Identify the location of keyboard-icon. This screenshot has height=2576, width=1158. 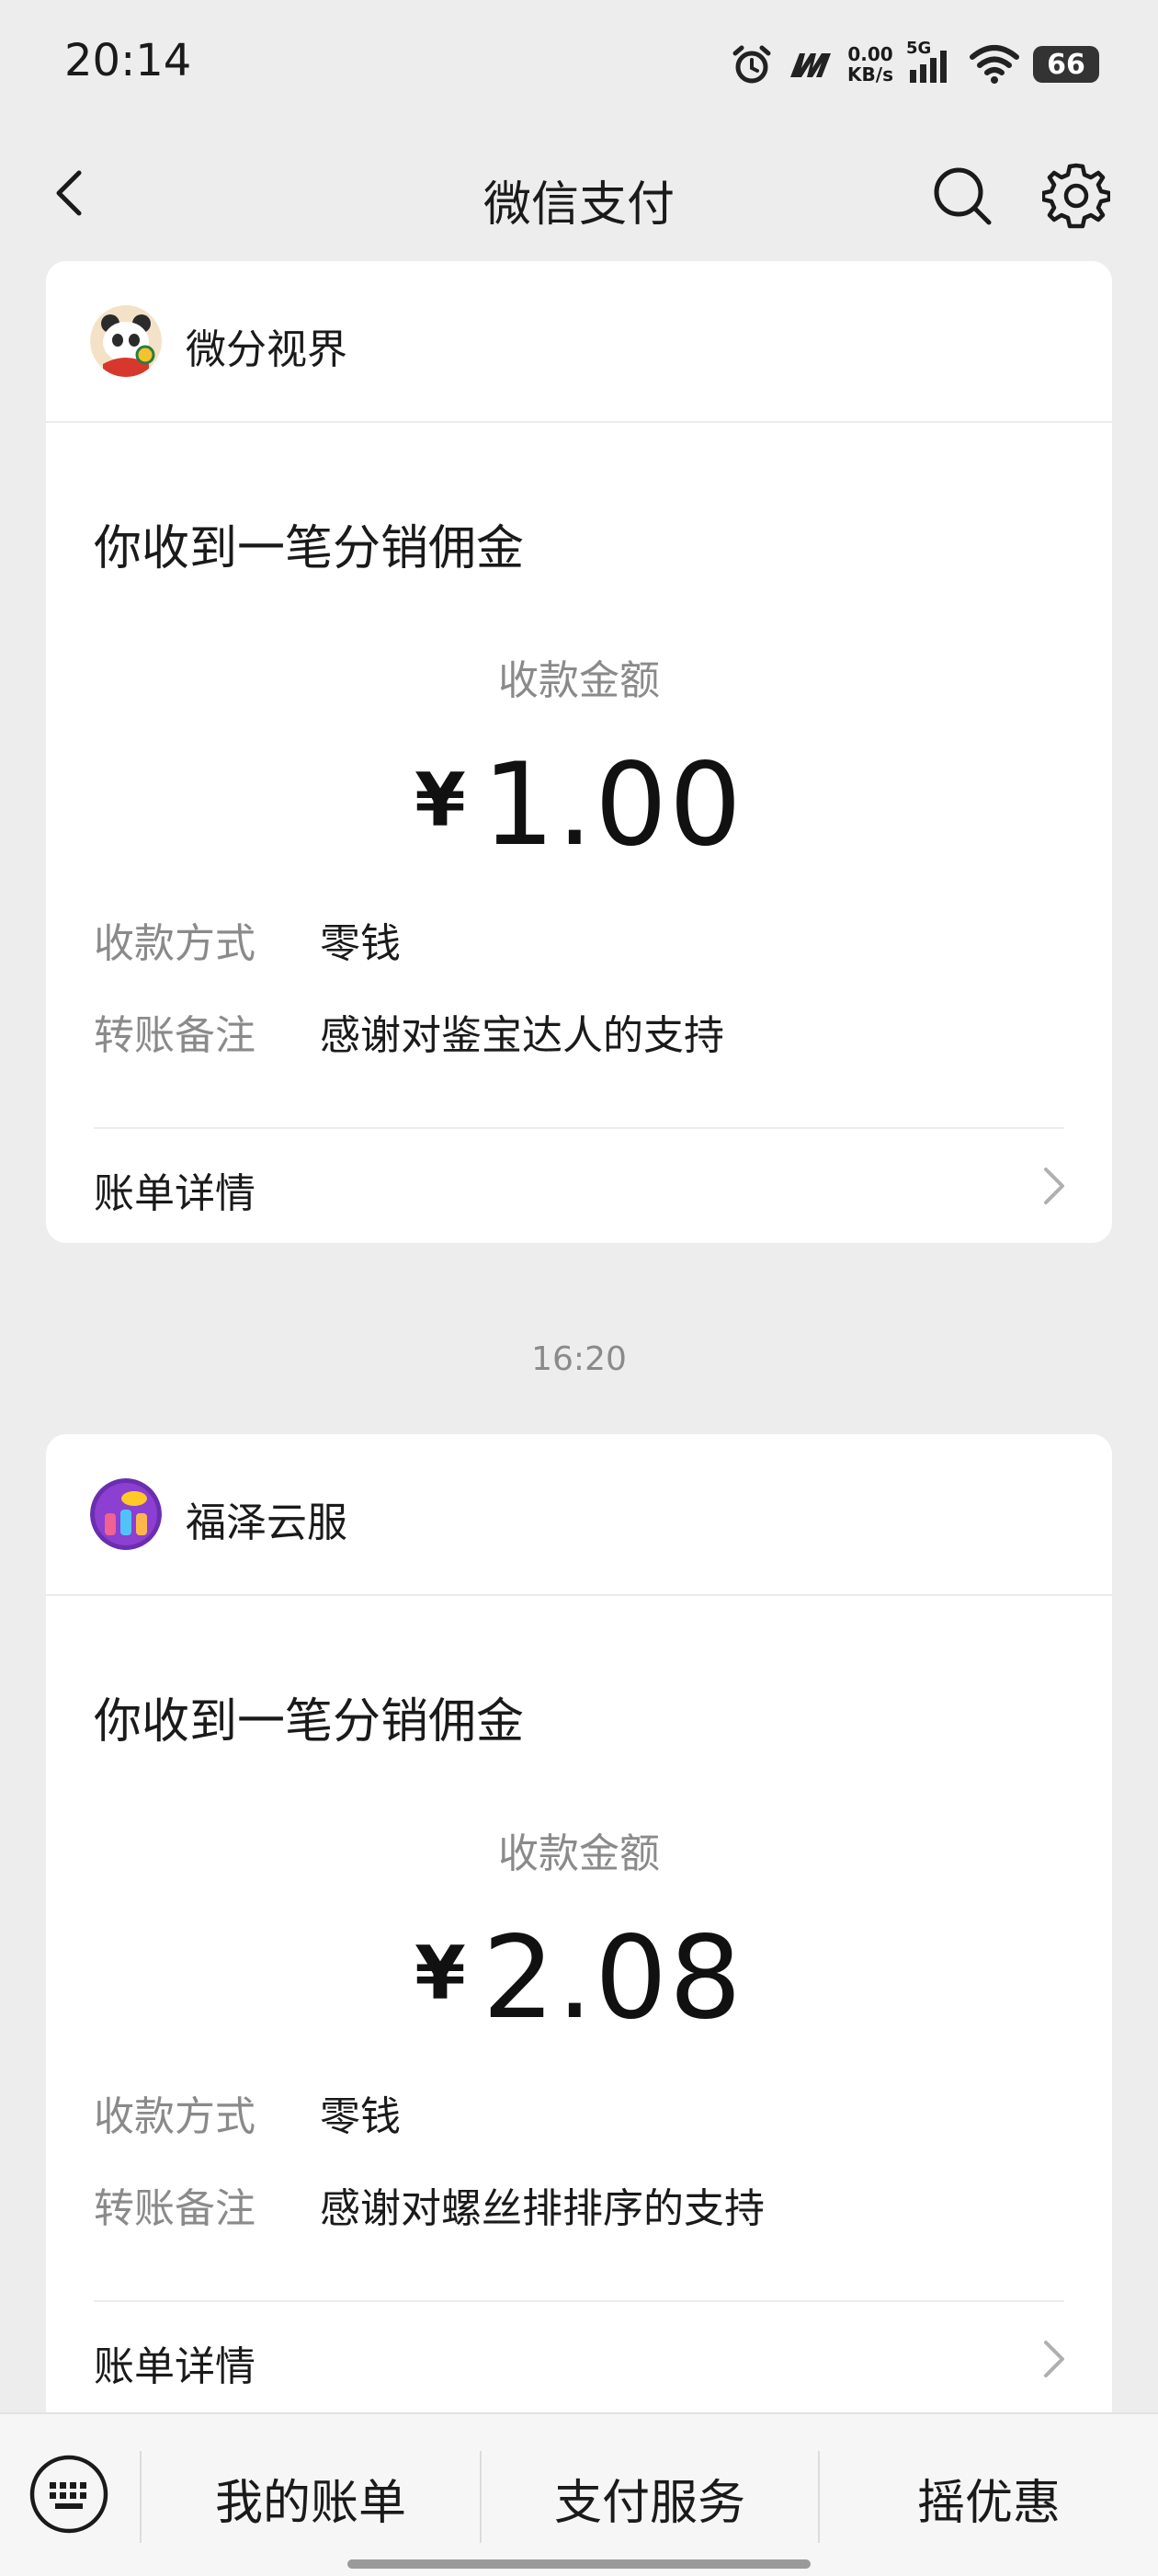
(69, 2494).